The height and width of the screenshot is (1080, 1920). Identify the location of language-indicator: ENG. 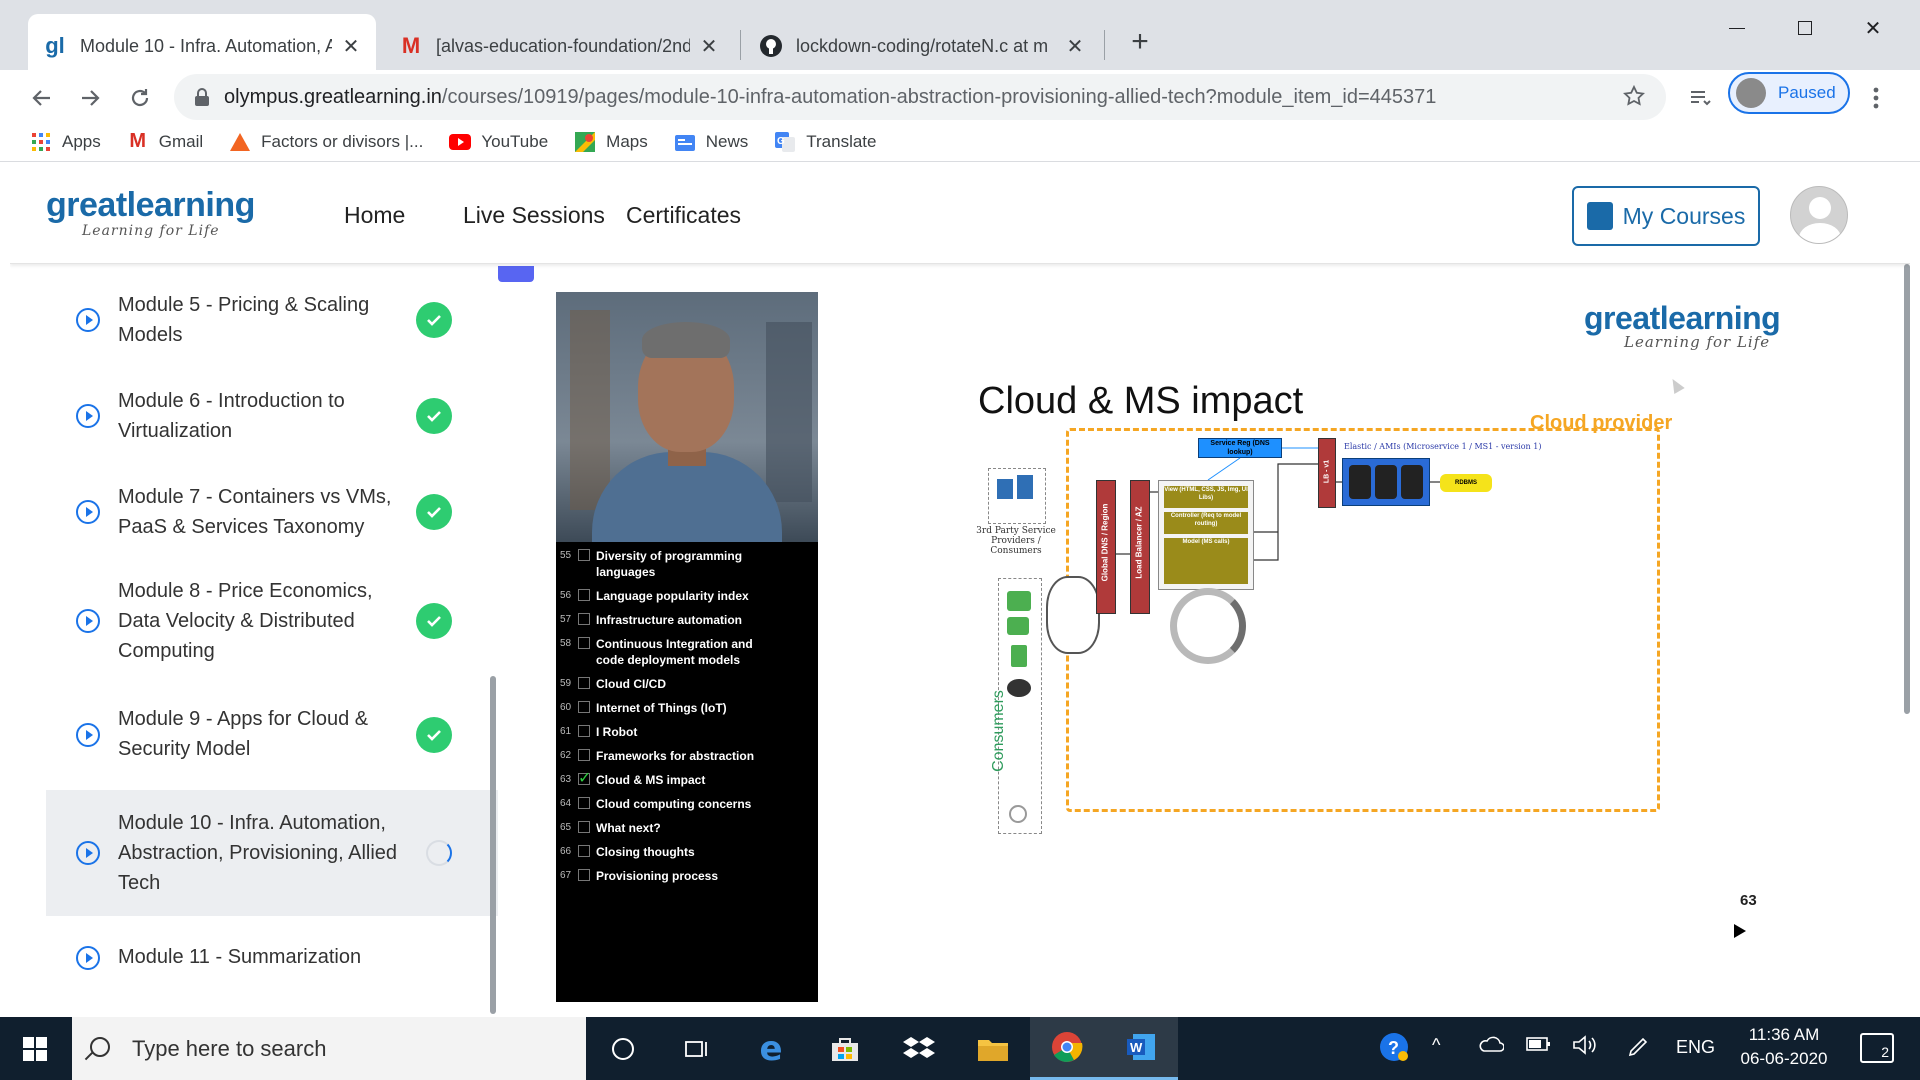
(1695, 1047).